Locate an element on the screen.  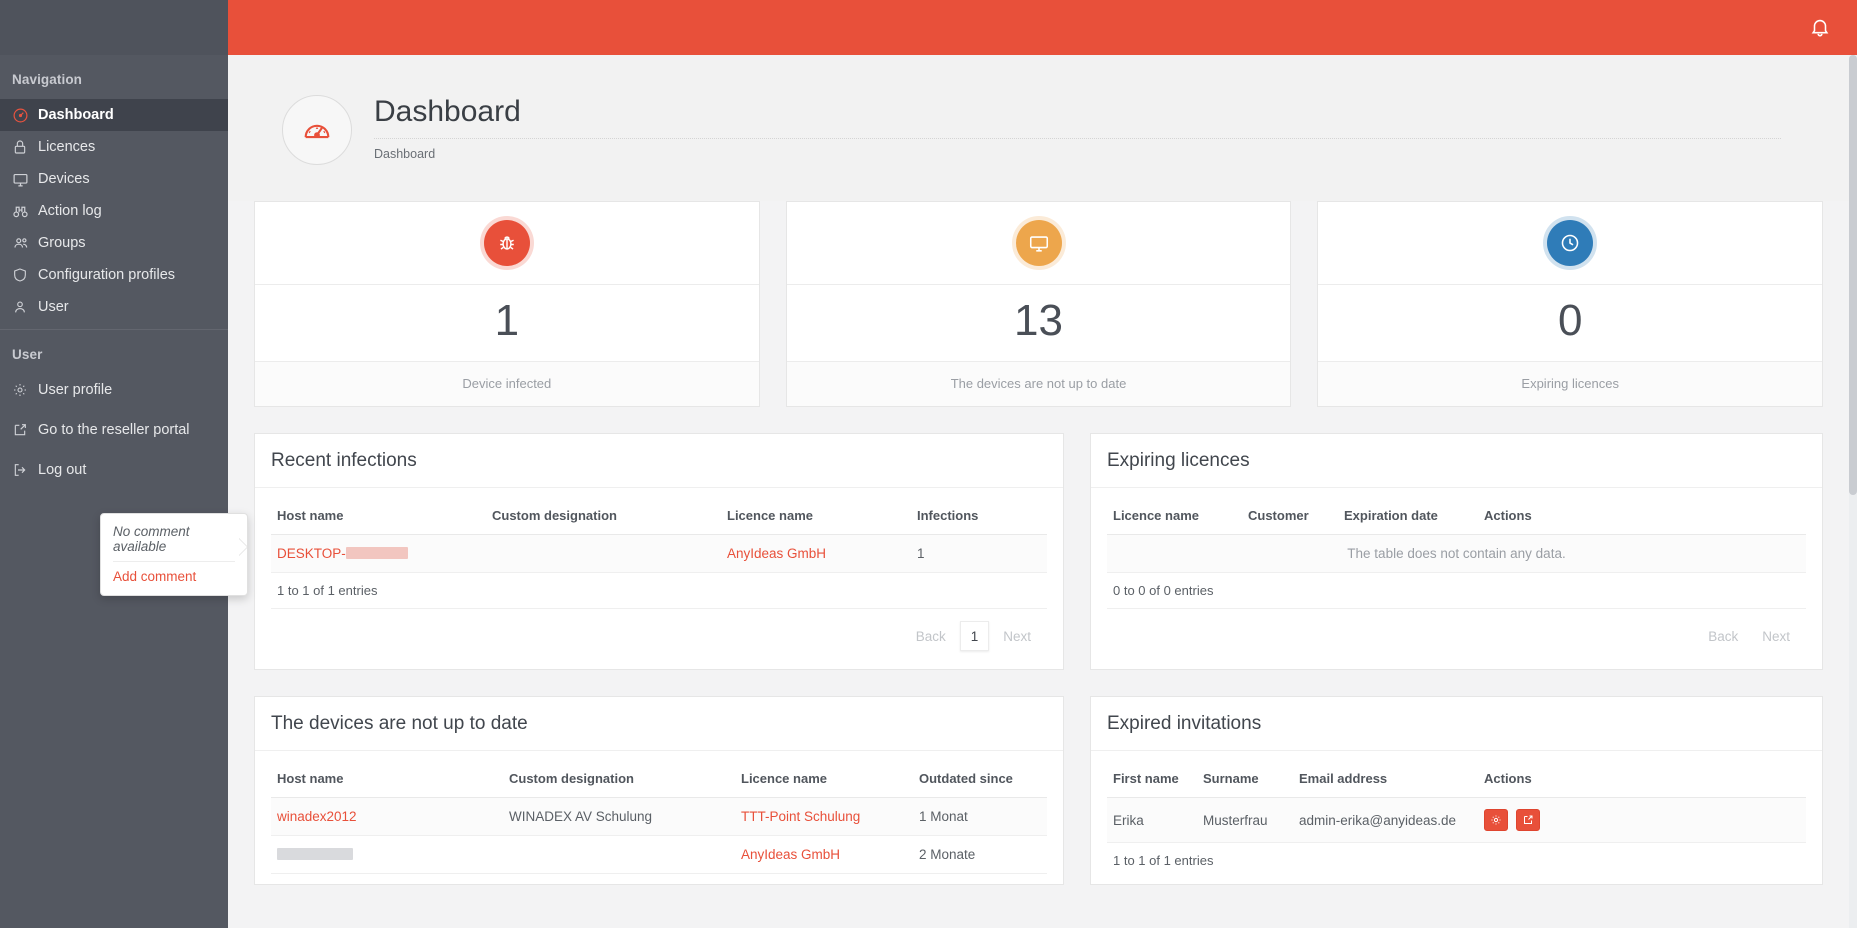
popover-note: No comment available is located at coordinates (174, 543).